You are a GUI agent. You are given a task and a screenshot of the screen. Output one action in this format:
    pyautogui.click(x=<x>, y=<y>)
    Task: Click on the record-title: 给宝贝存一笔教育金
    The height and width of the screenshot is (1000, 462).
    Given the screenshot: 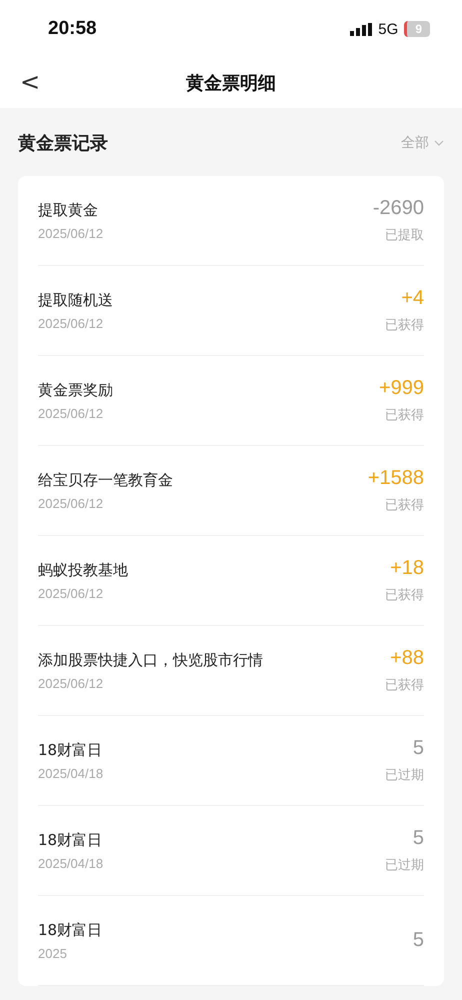 What is the action you would take?
    pyautogui.click(x=105, y=480)
    